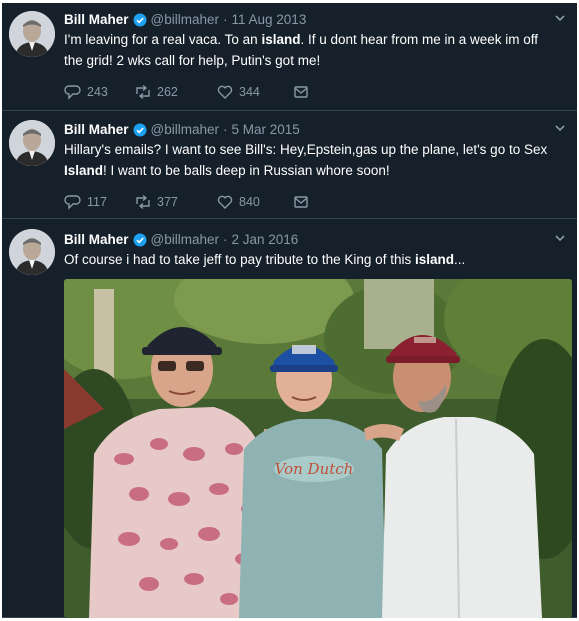  What do you see at coordinates (167, 202) in the screenshot?
I see `retweet-count: 377` at bounding box center [167, 202].